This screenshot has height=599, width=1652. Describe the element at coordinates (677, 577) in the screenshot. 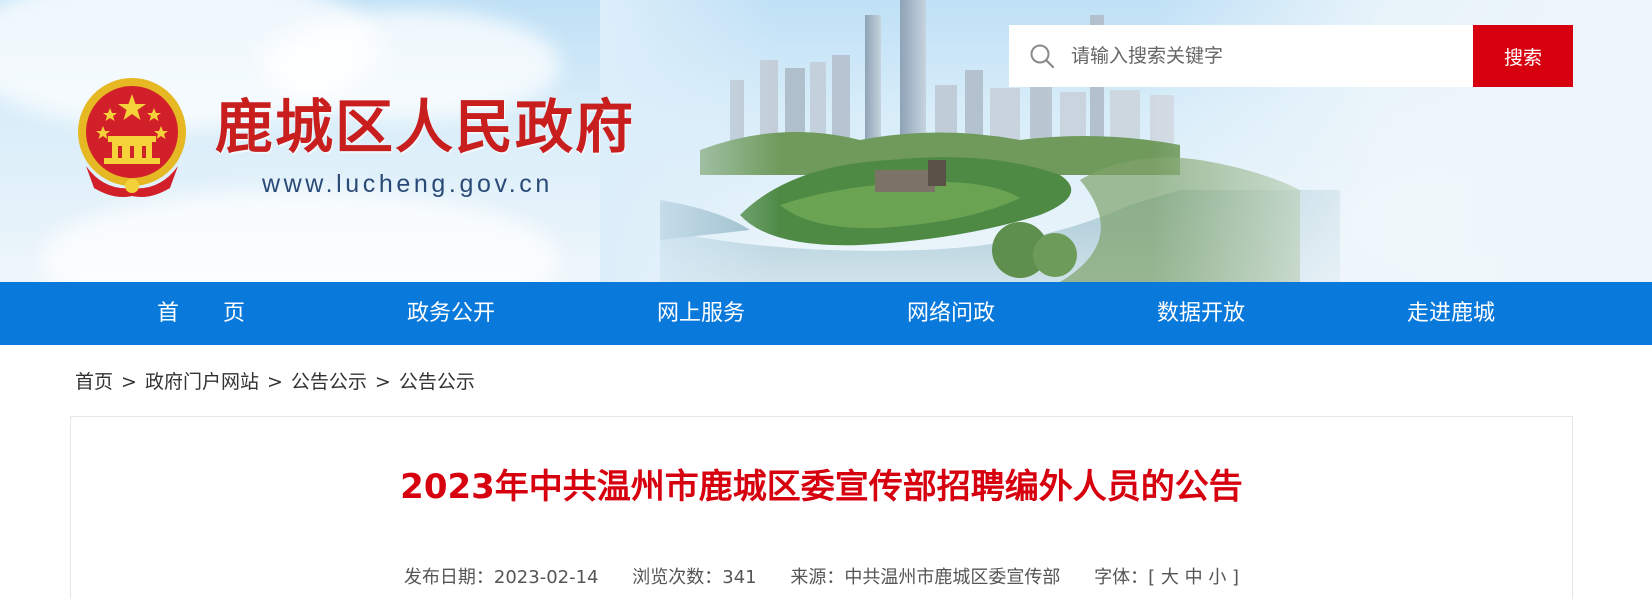

I see `view-count-label: 浏览次数：` at that location.